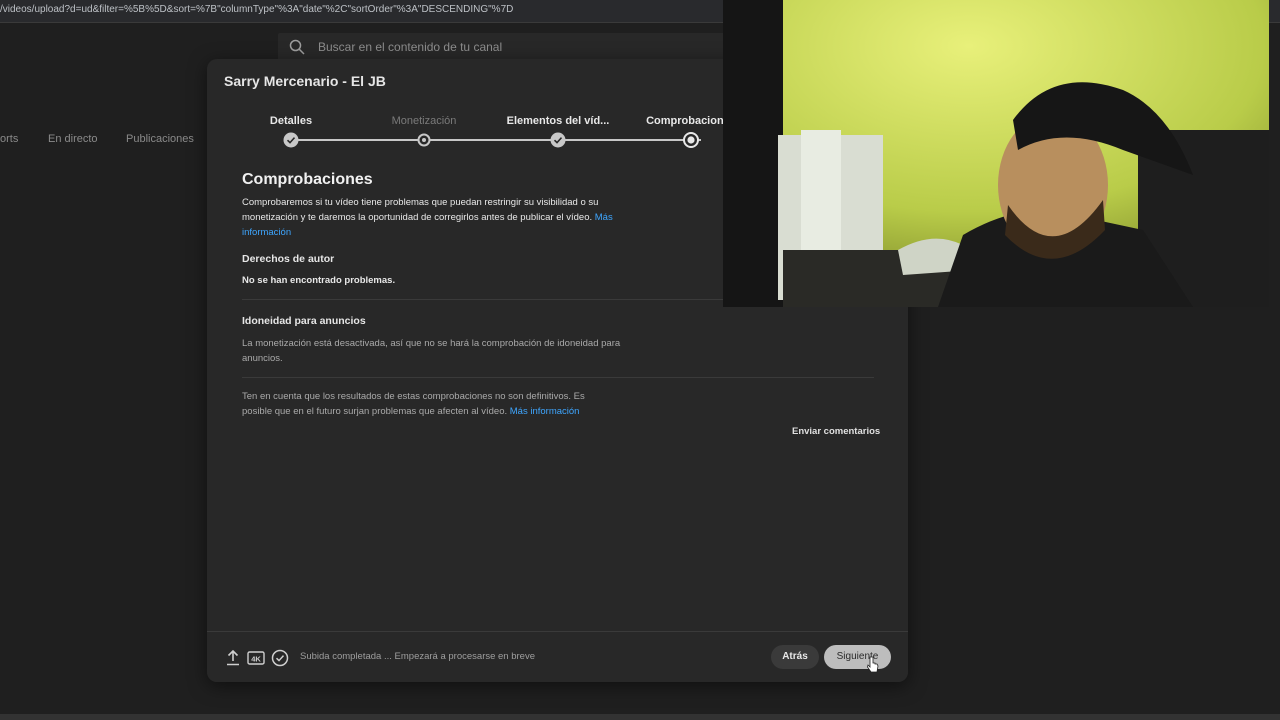 Image resolution: width=1280 pixels, height=720 pixels. What do you see at coordinates (795, 657) in the screenshot?
I see `back-button: Atrás` at bounding box center [795, 657].